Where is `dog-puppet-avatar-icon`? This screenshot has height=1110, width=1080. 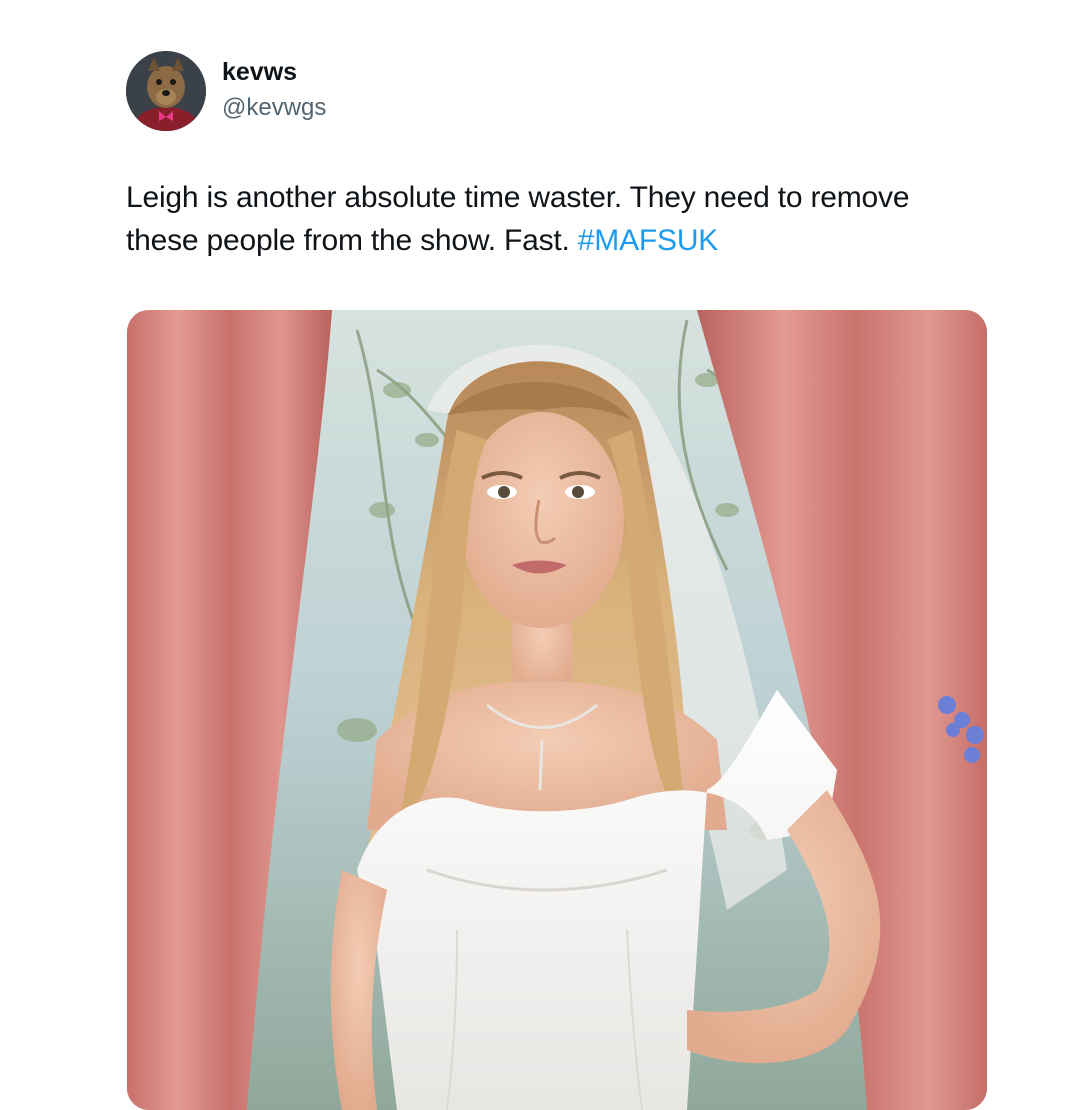 dog-puppet-avatar-icon is located at coordinates (166, 91).